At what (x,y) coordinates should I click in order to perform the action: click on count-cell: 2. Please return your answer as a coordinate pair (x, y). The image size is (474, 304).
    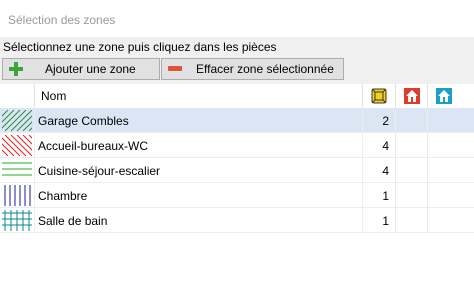
    Looking at the image, I should click on (379, 120).